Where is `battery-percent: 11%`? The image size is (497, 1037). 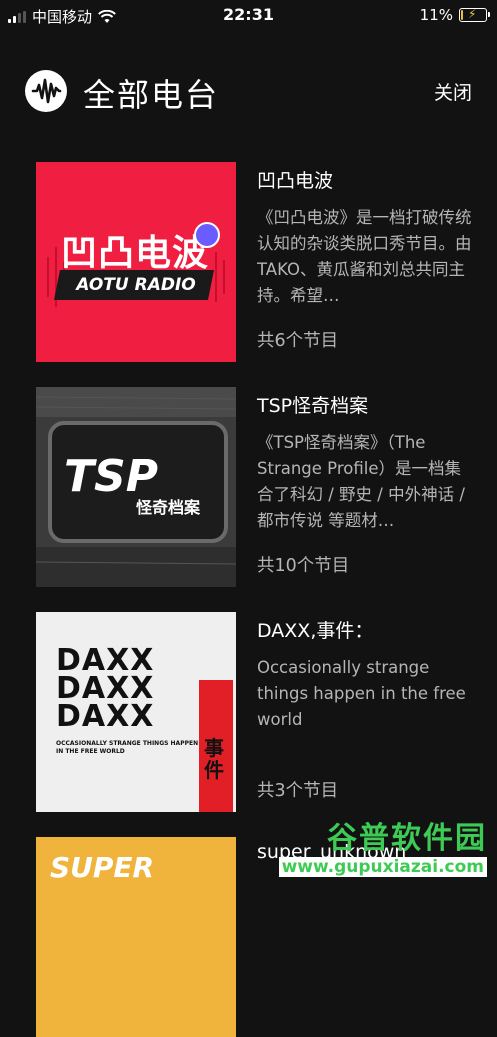
battery-percent: 11% is located at coordinates (436, 15).